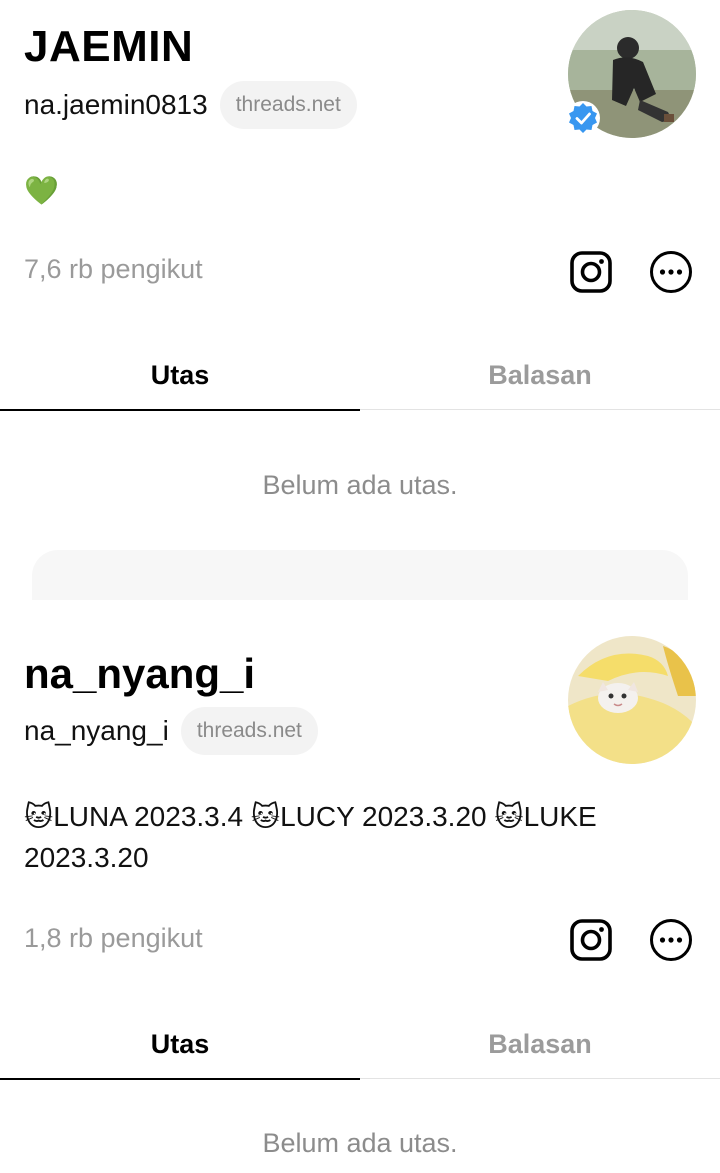 This screenshot has width=720, height=1173. Describe the element at coordinates (140, 673) in the screenshot. I see `profile-display-name: na_nyang_i` at that location.